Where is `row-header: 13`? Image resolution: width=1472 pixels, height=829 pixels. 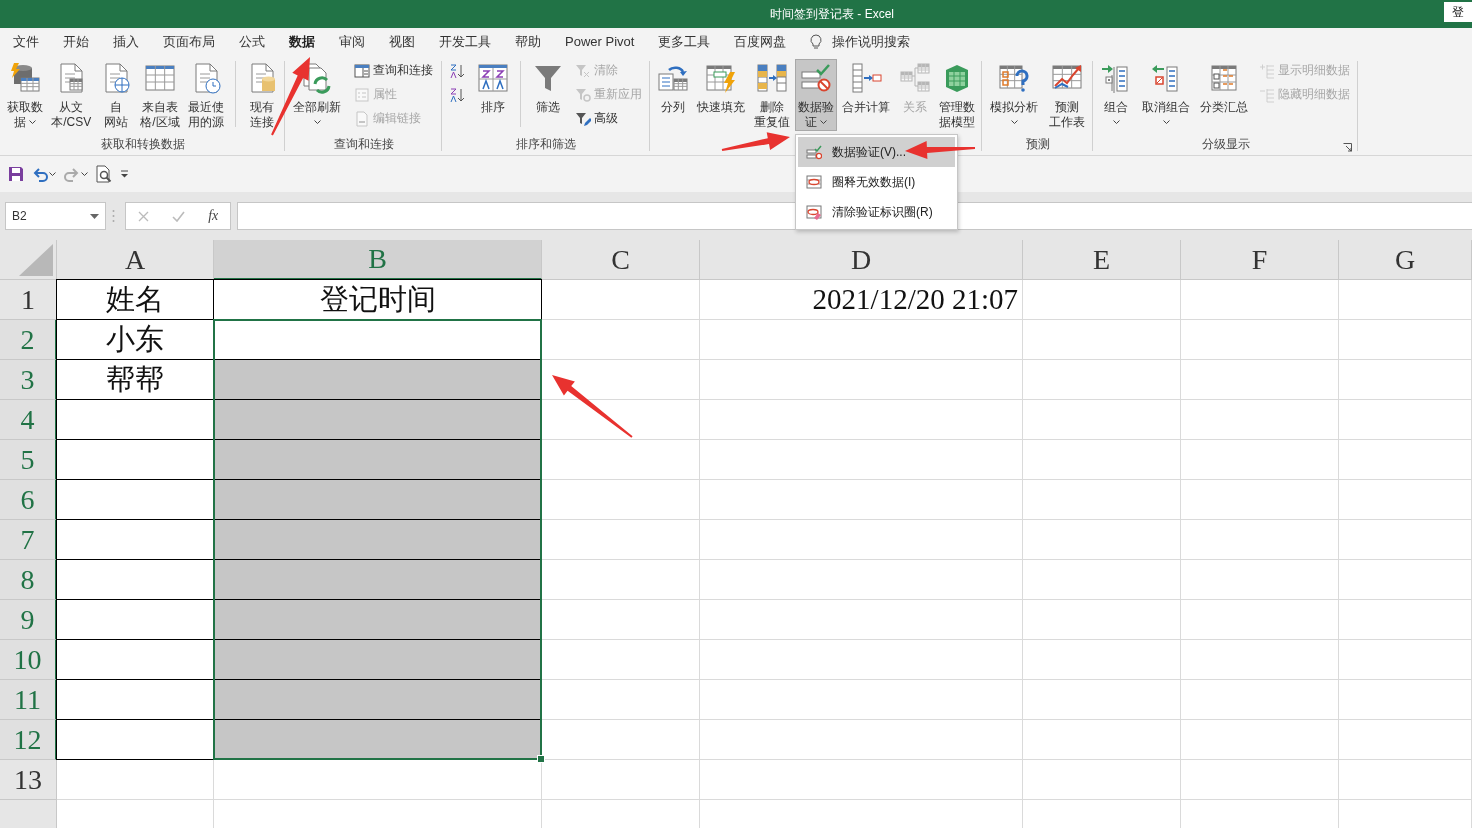 row-header: 13 is located at coordinates (28, 780).